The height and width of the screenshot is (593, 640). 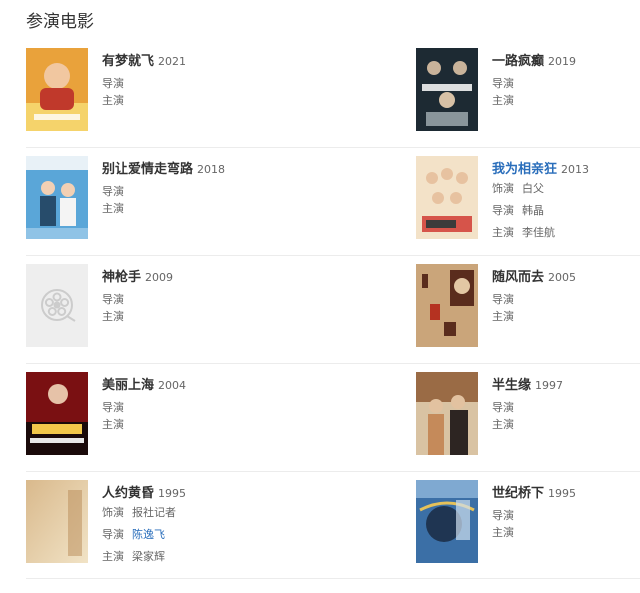 What do you see at coordinates (524, 169) in the screenshot?
I see `movie-title: 我为相亲狂` at bounding box center [524, 169].